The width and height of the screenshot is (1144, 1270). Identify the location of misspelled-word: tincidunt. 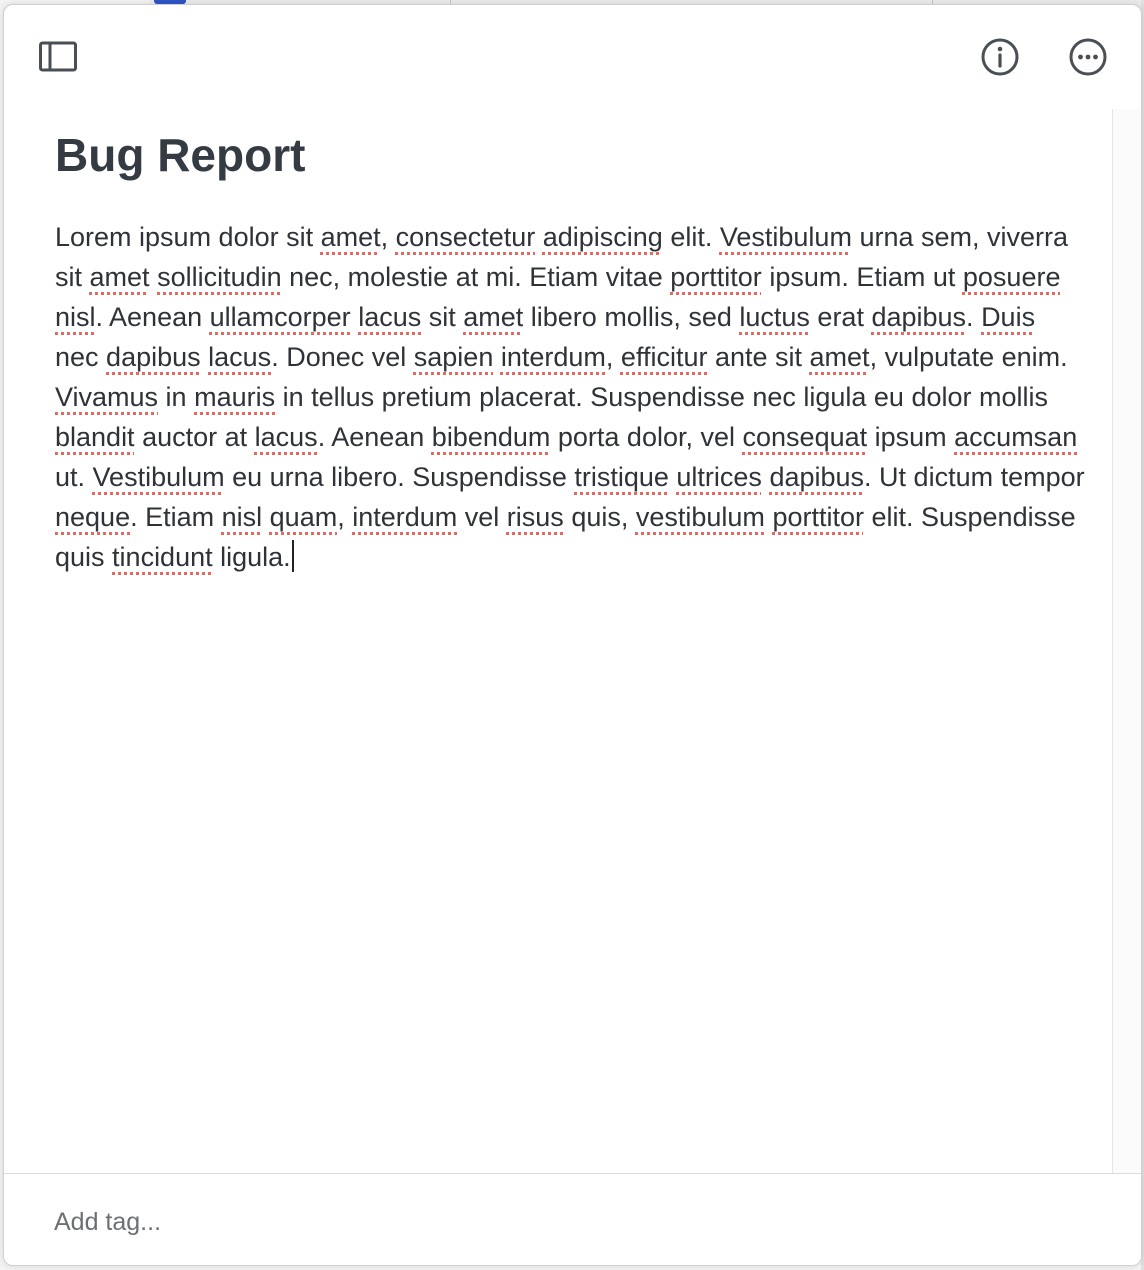
(162, 557).